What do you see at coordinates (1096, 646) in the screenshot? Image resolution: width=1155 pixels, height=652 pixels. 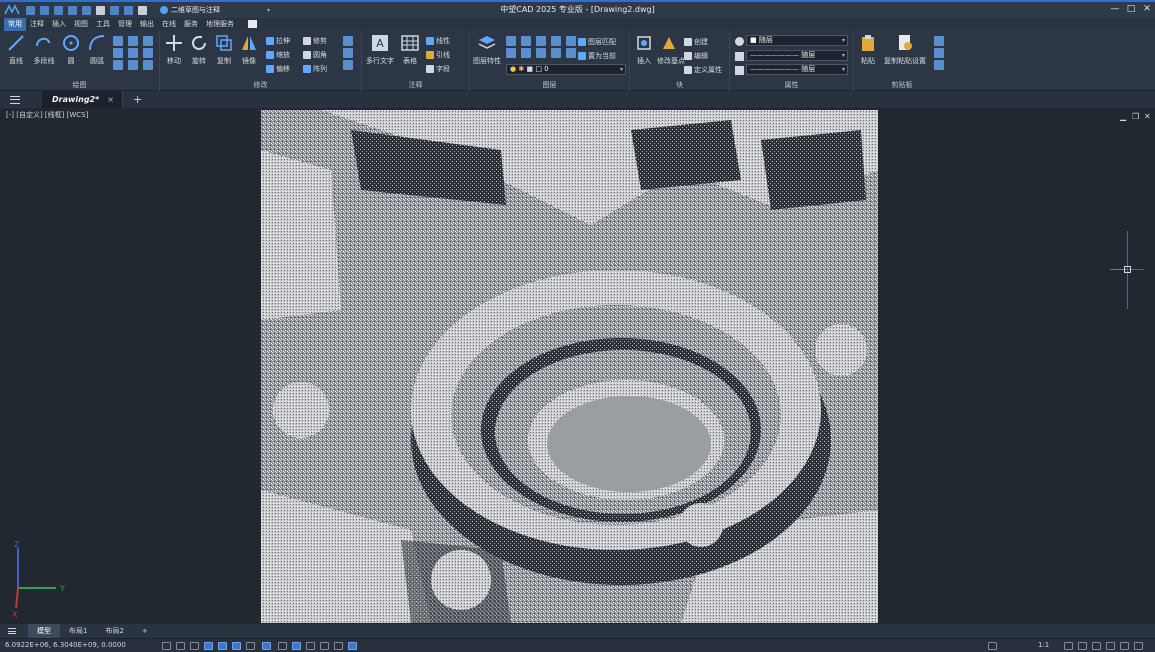 I see `workspace-switch-icon` at bounding box center [1096, 646].